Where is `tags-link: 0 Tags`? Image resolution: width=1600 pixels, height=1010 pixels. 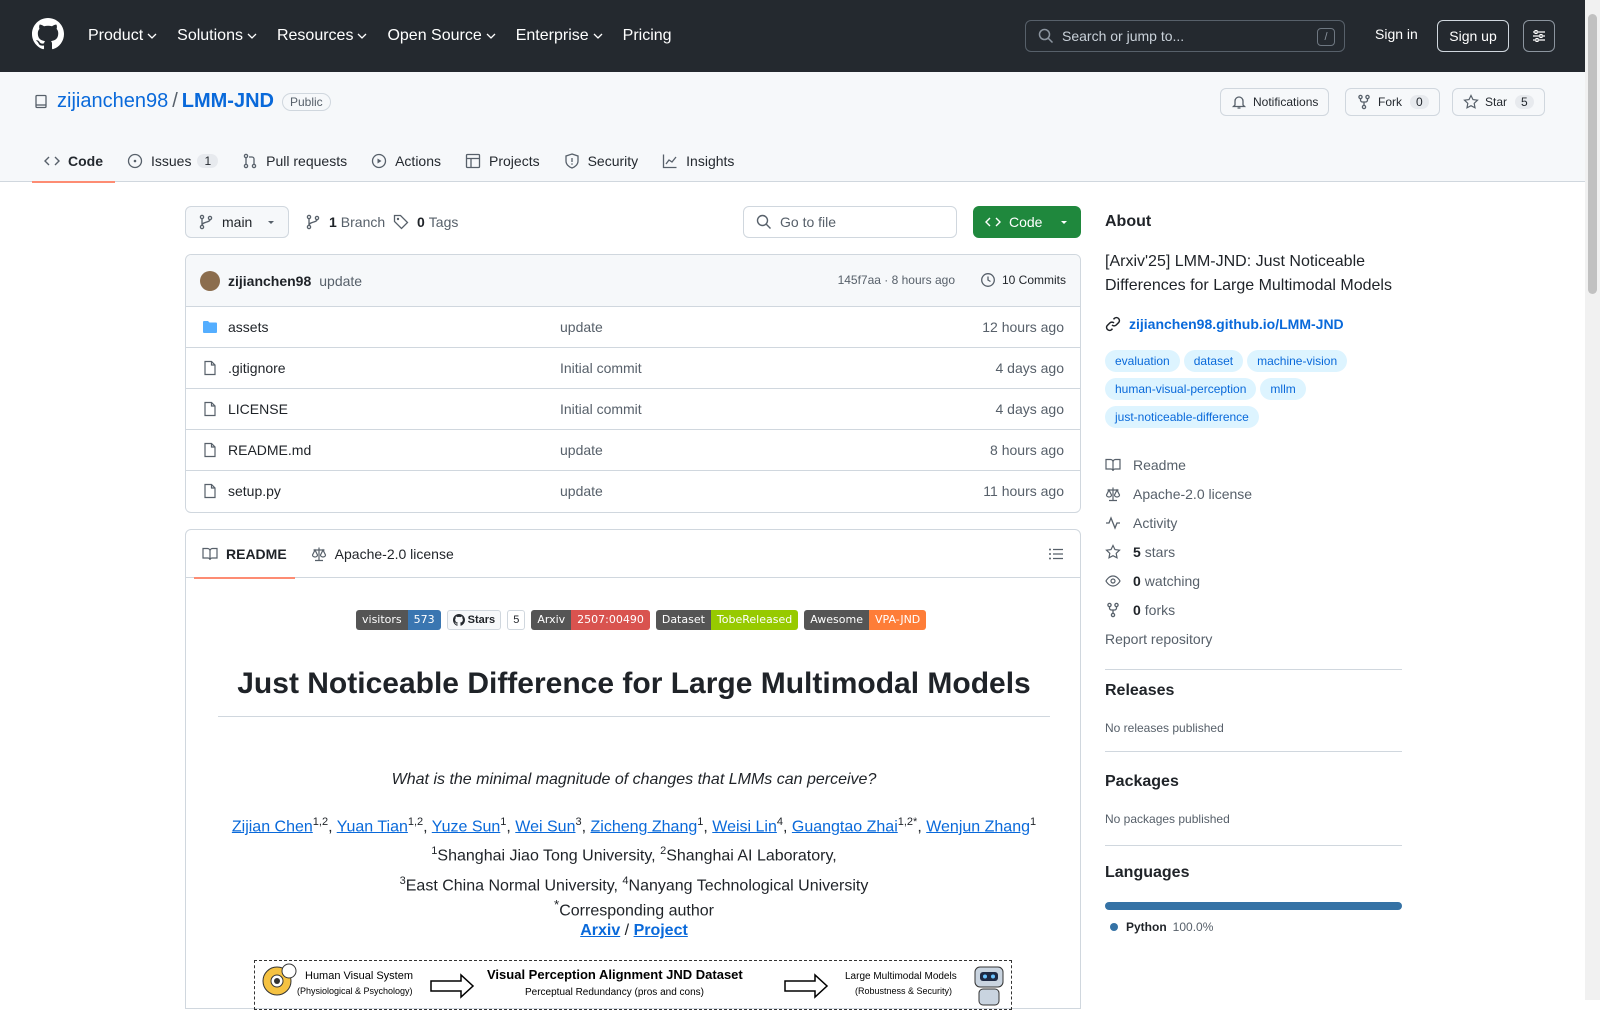 tags-link: 0 Tags is located at coordinates (425, 222).